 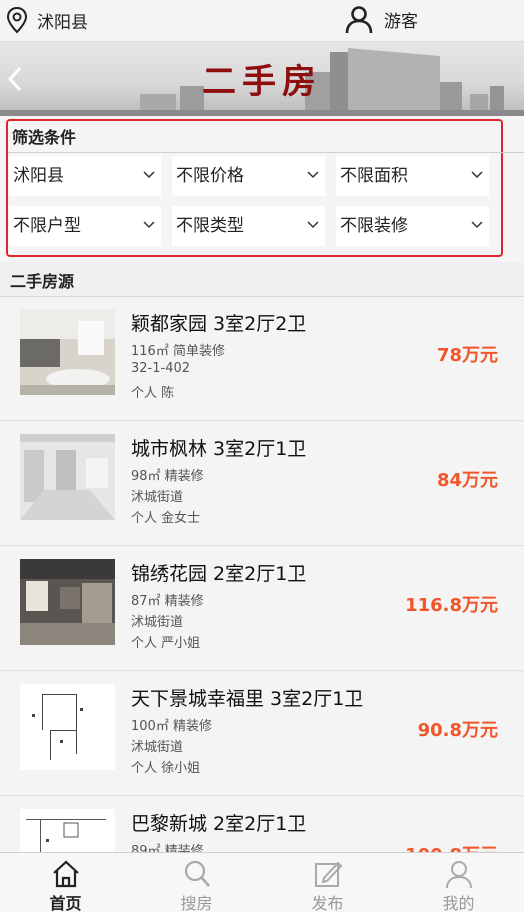 What do you see at coordinates (166, 518) in the screenshot?
I see `listing-contact: 个人 金女士` at bounding box center [166, 518].